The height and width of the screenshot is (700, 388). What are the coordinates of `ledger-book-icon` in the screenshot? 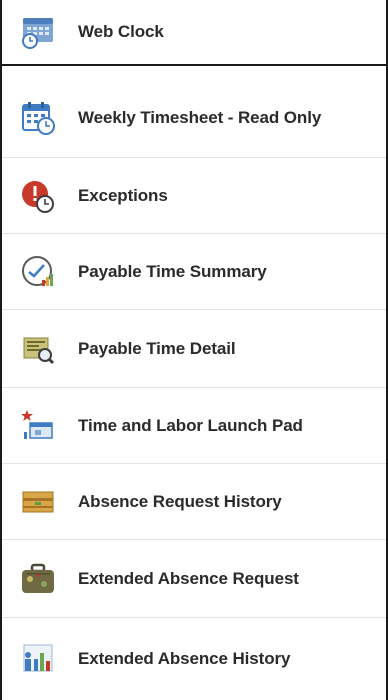 It's located at (38, 502).